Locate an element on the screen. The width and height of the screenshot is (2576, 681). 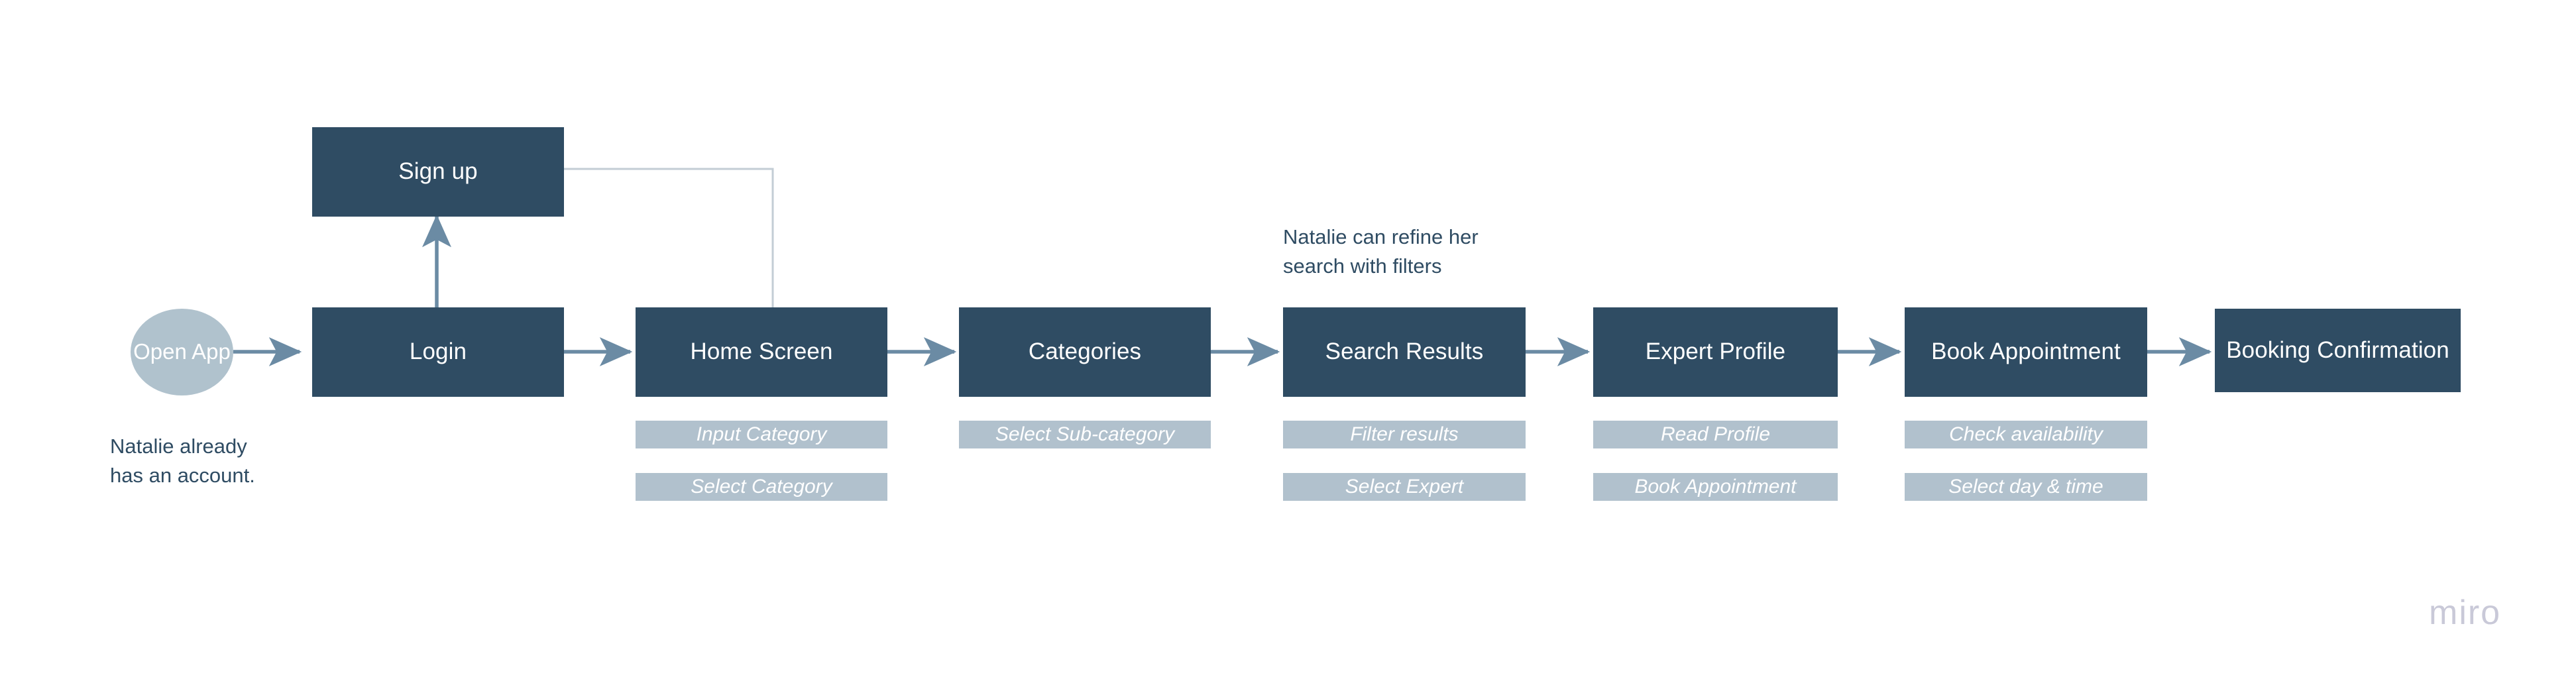
chip-input-category-label: Input Category is located at coordinates (761, 434).